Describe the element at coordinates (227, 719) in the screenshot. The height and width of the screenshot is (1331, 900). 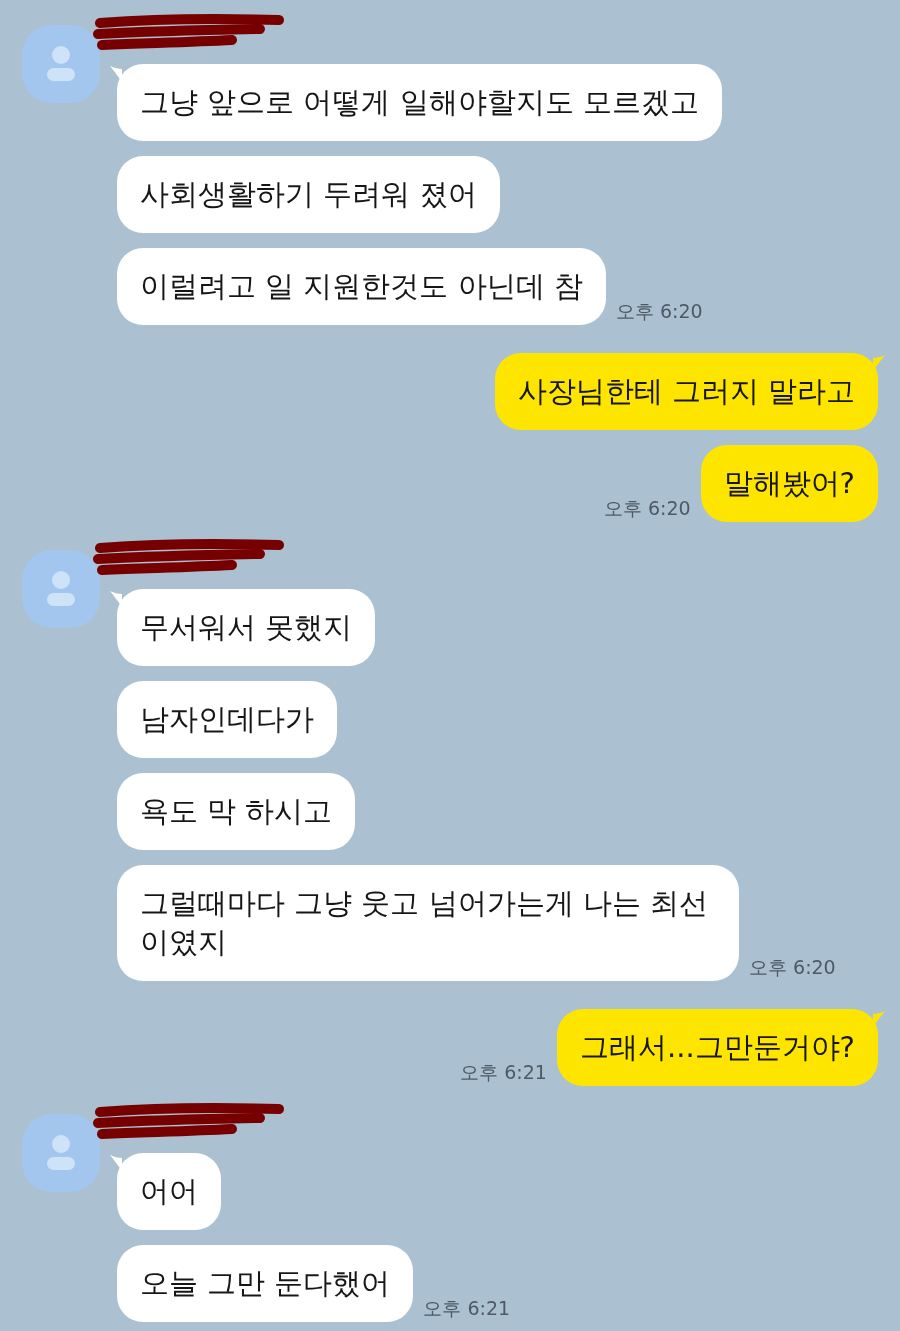
I see `message-text: 남자인데다가` at that location.